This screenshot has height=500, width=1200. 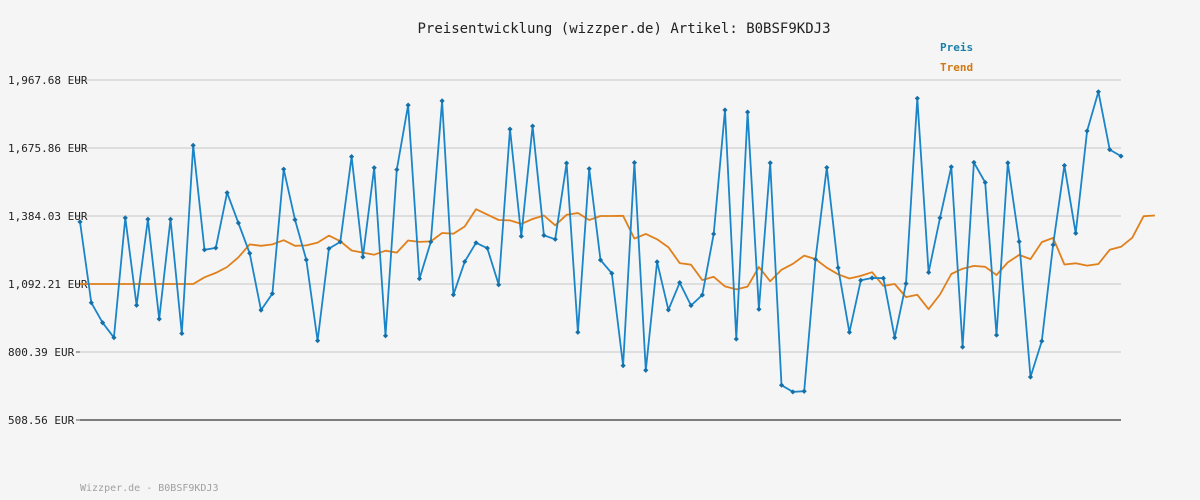 What do you see at coordinates (956, 67) in the screenshot?
I see `legend-trend: Trend` at bounding box center [956, 67].